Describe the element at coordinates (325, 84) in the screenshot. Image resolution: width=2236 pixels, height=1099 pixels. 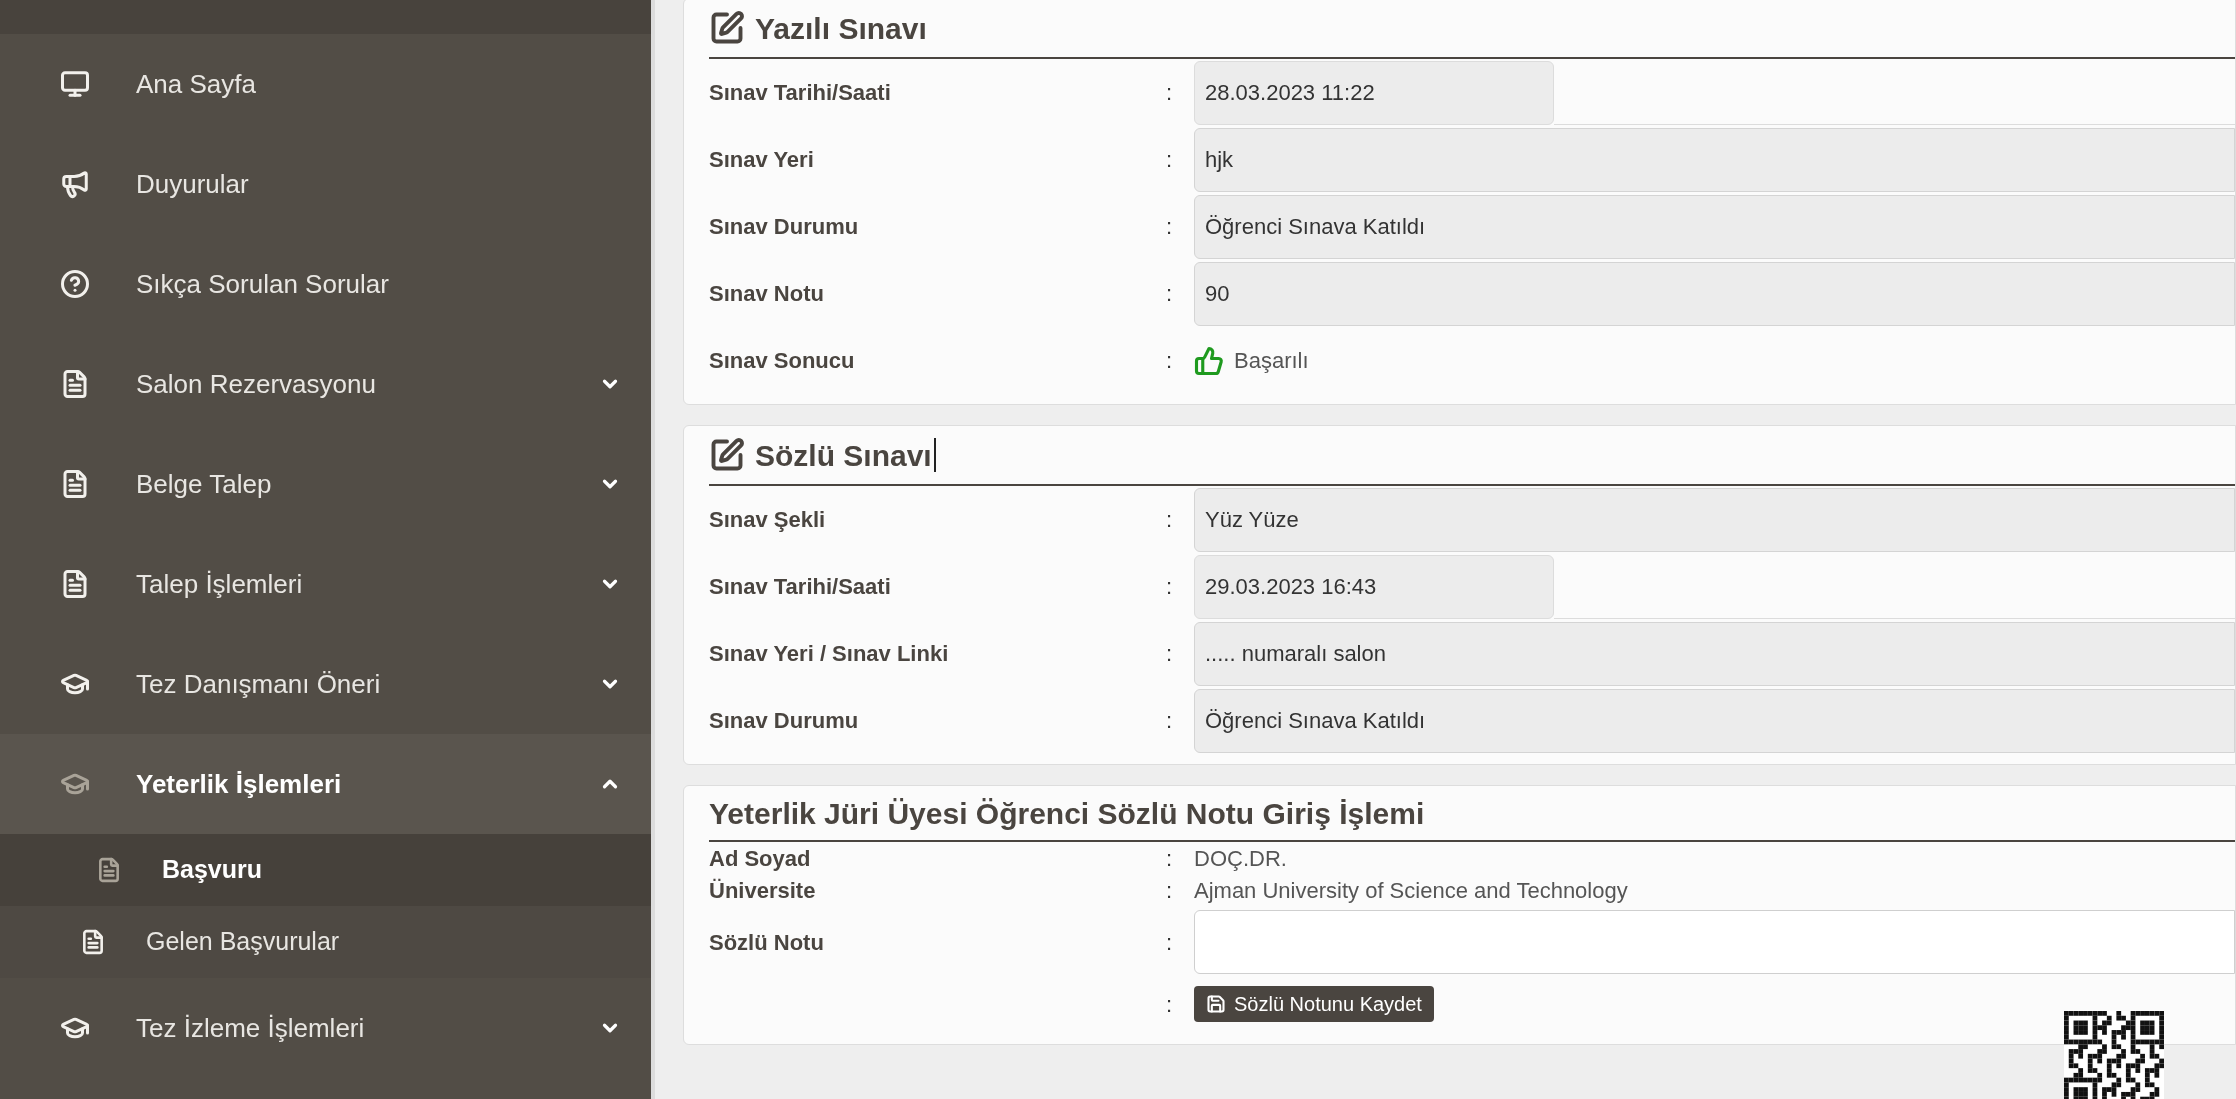
I see `sidebar-item: Ana Sayfa` at that location.